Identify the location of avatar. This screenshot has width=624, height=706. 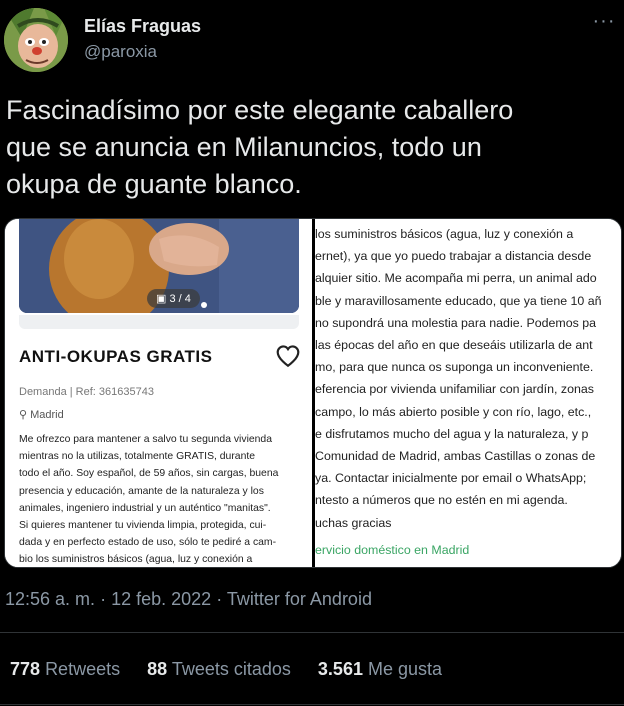
(36, 40).